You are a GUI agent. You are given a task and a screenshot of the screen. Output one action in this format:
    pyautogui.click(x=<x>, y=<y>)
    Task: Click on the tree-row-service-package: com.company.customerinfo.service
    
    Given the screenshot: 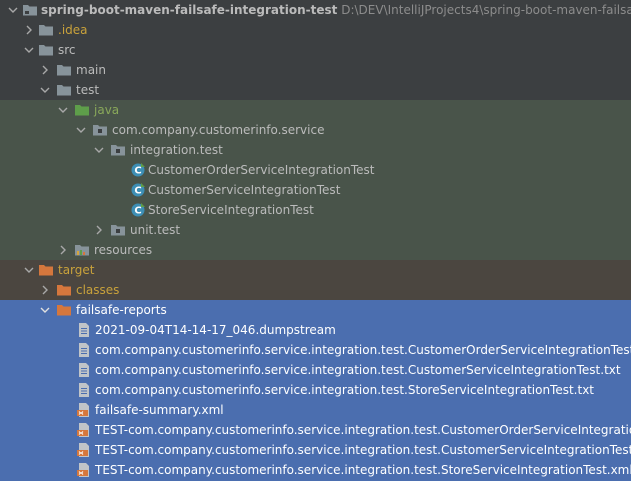 What is the action you would take?
    pyautogui.click(x=315, y=130)
    